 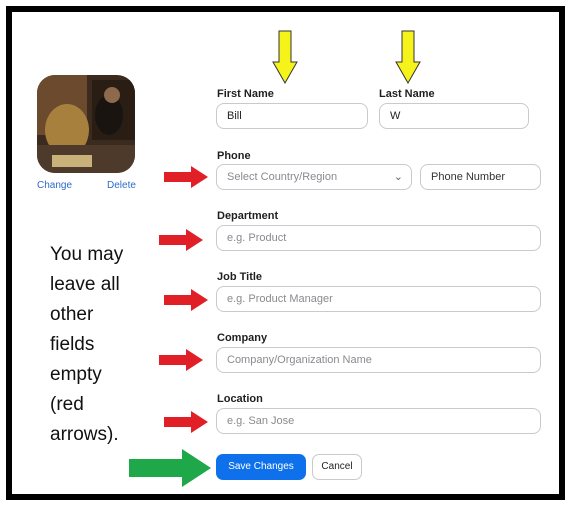 What do you see at coordinates (242, 338) in the screenshot?
I see `company-label: Company` at bounding box center [242, 338].